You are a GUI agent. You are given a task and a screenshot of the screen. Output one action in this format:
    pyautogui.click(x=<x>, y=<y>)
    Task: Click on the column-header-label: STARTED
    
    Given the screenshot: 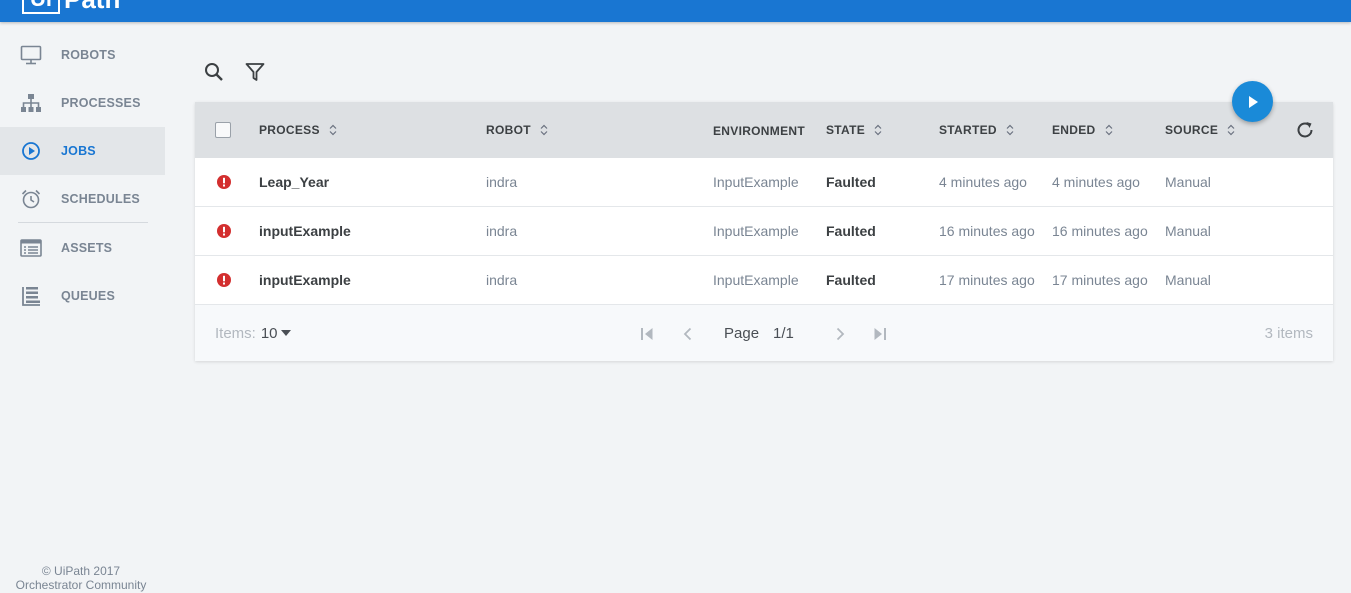 What is the action you would take?
    pyautogui.click(x=968, y=130)
    